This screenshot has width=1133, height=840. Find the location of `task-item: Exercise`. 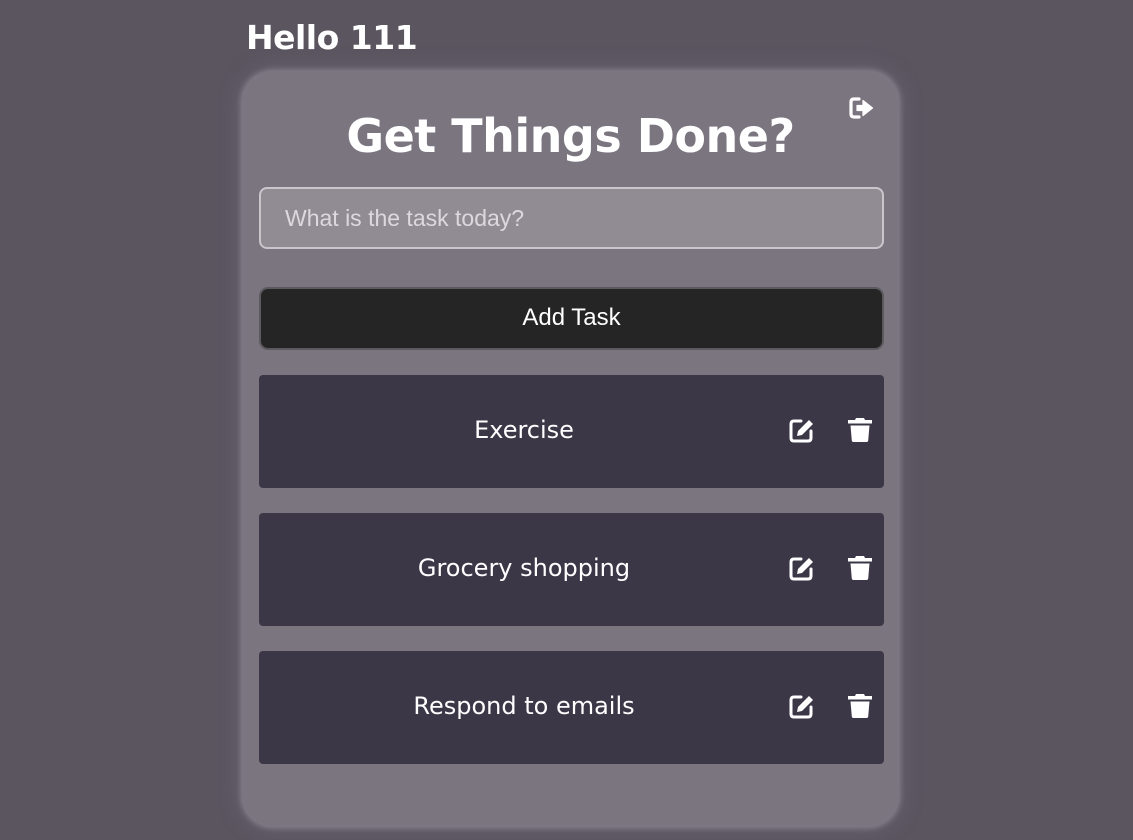

task-item: Exercise is located at coordinates (571, 431).